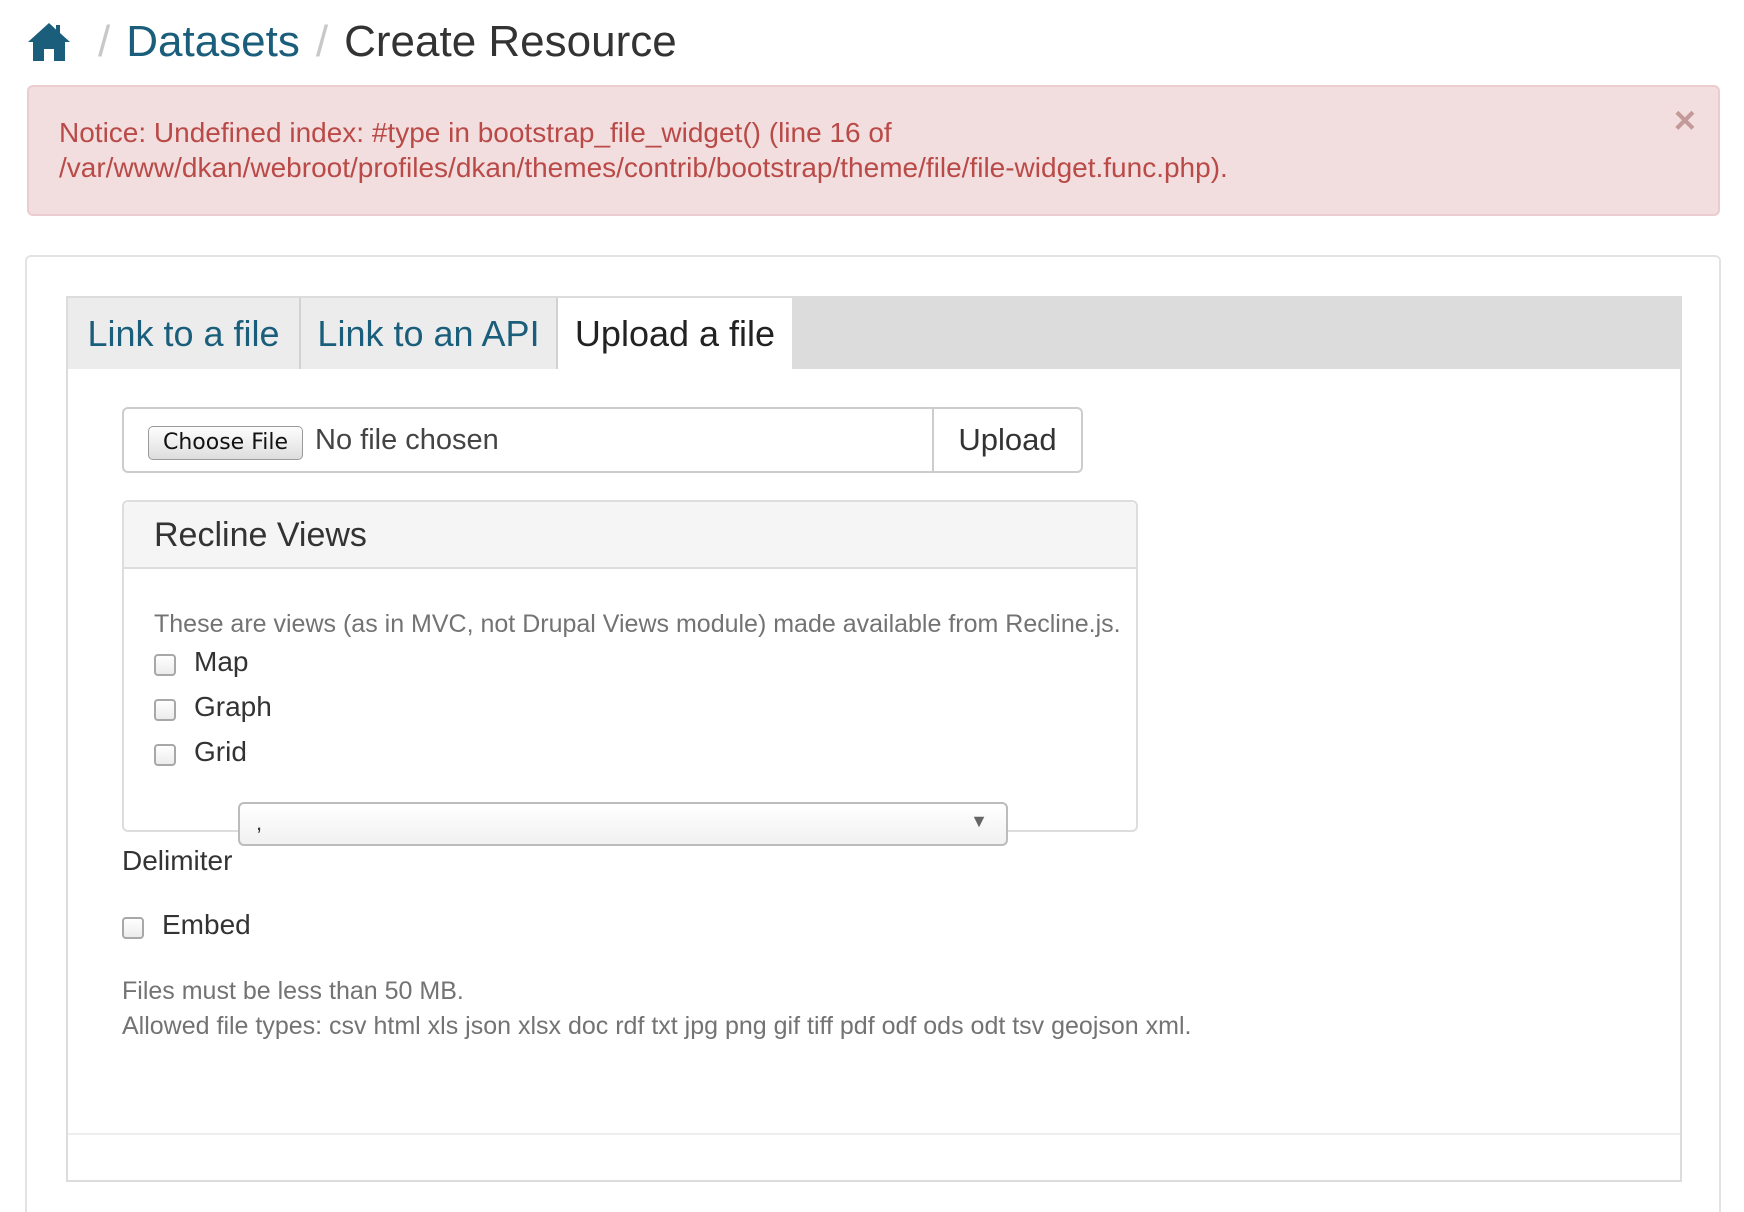  Describe the element at coordinates (233, 706) in the screenshot. I see `checkbox-graph-label: Graph` at that location.